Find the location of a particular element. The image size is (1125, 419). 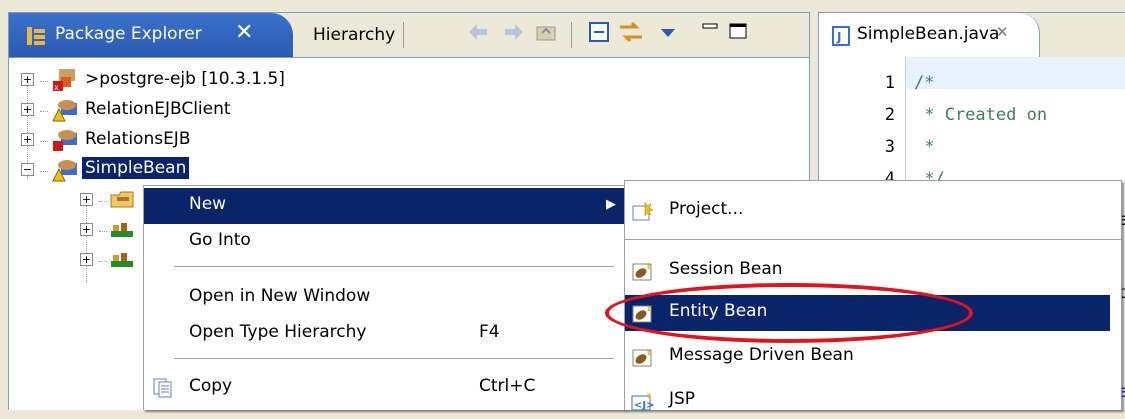

tree-item-label: RelationEJBClient is located at coordinates (158, 109).